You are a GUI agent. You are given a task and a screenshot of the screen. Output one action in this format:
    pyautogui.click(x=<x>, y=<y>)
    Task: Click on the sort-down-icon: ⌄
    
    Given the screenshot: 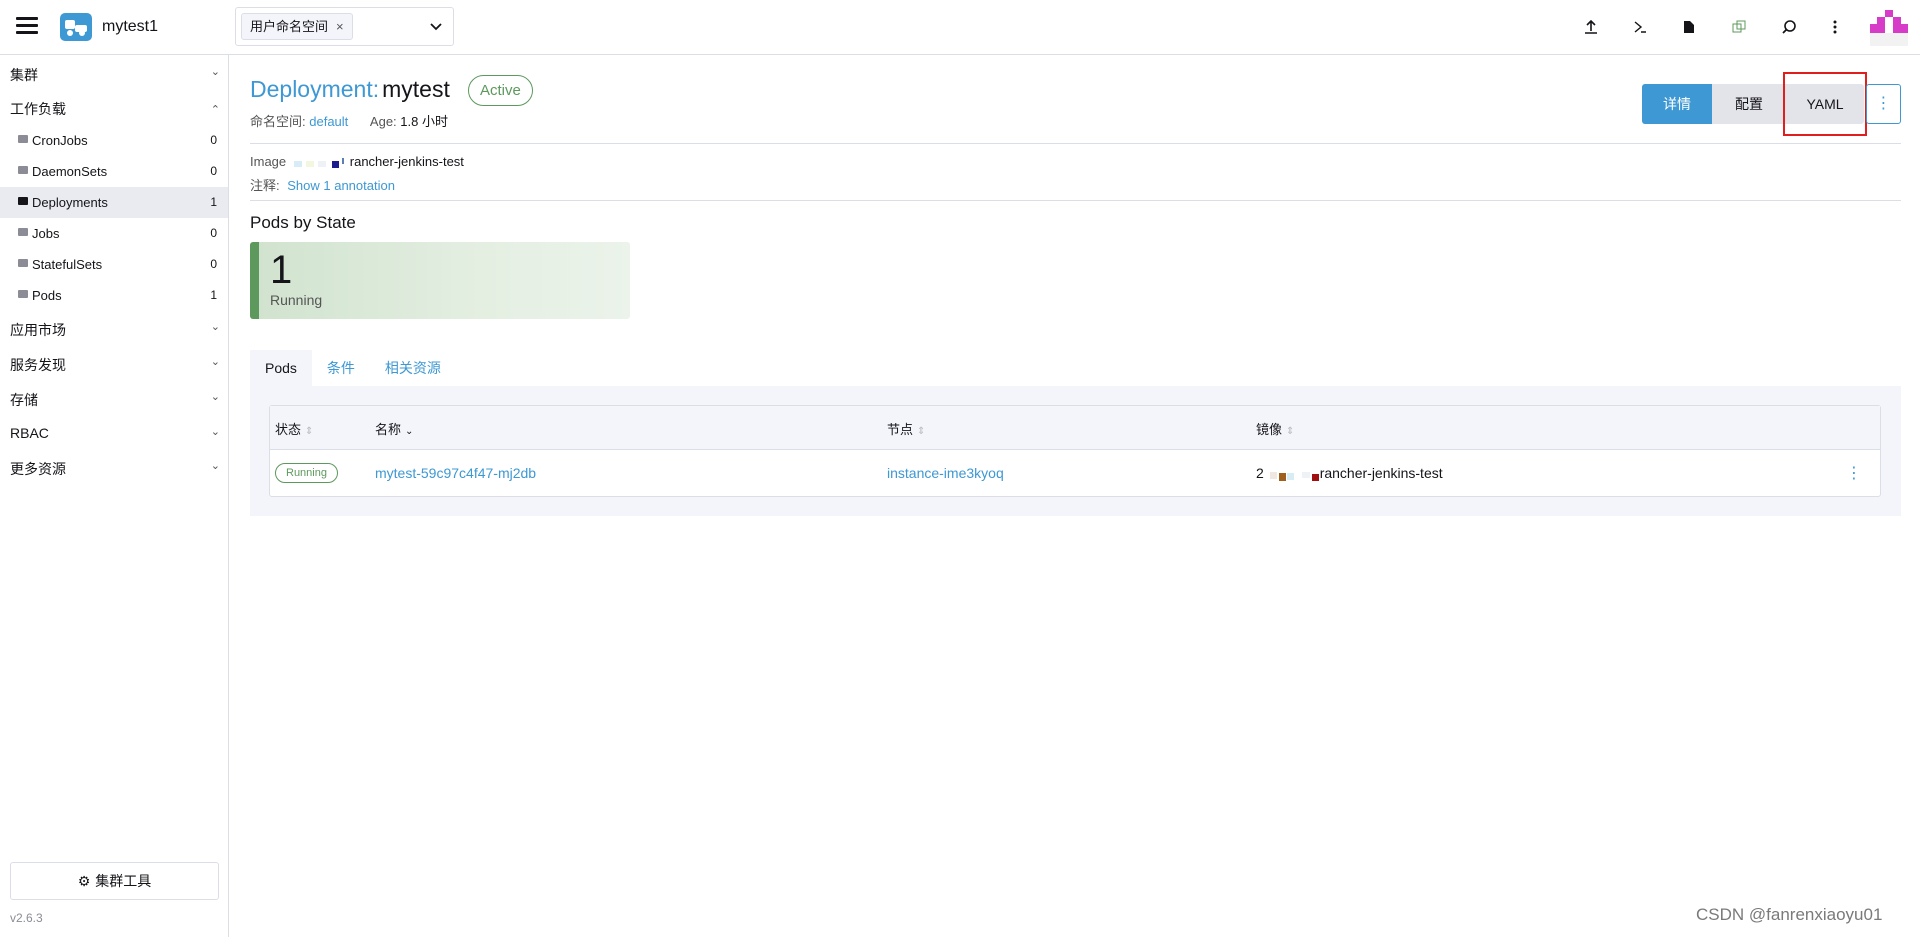 What is the action you would take?
    pyautogui.click(x=409, y=431)
    